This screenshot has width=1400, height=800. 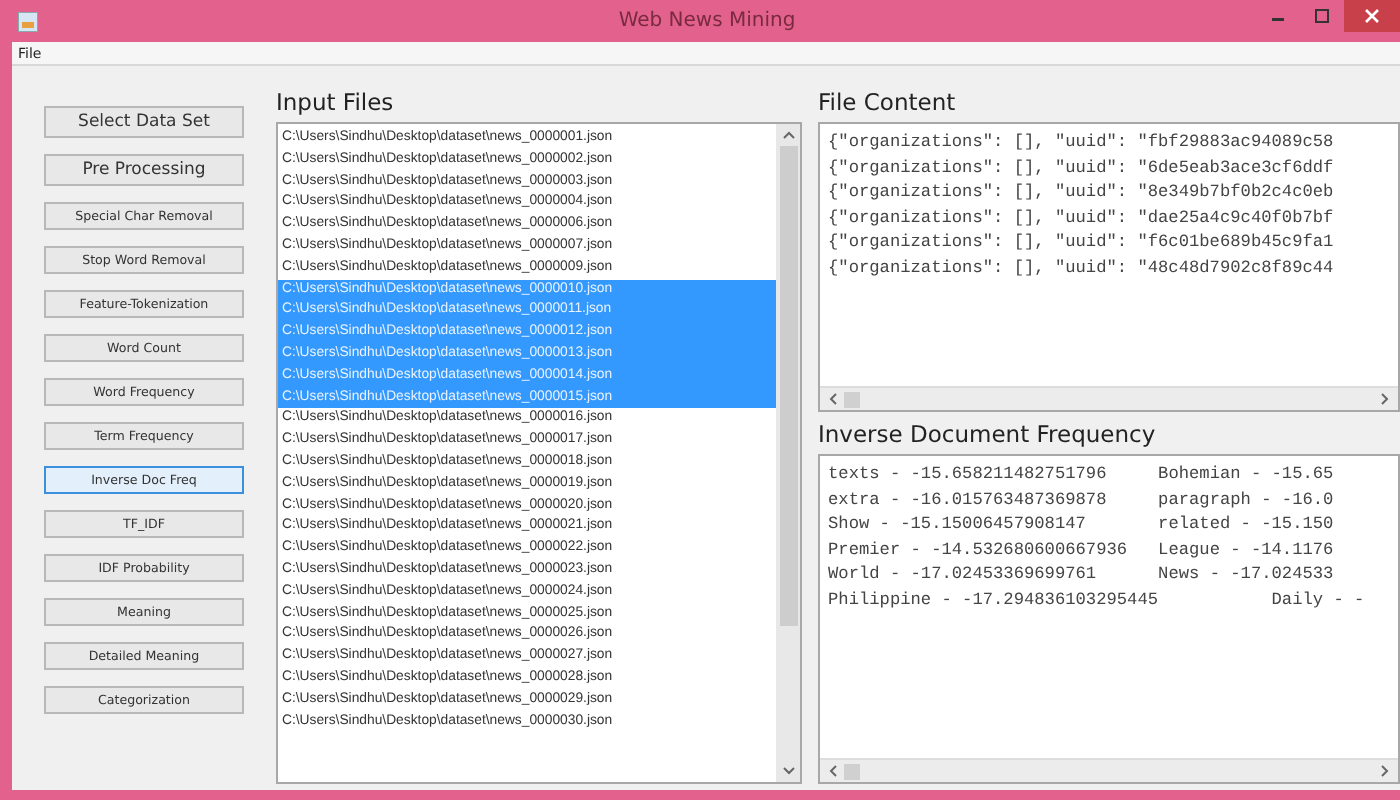 I want to click on close-button, so click(x=1372, y=16).